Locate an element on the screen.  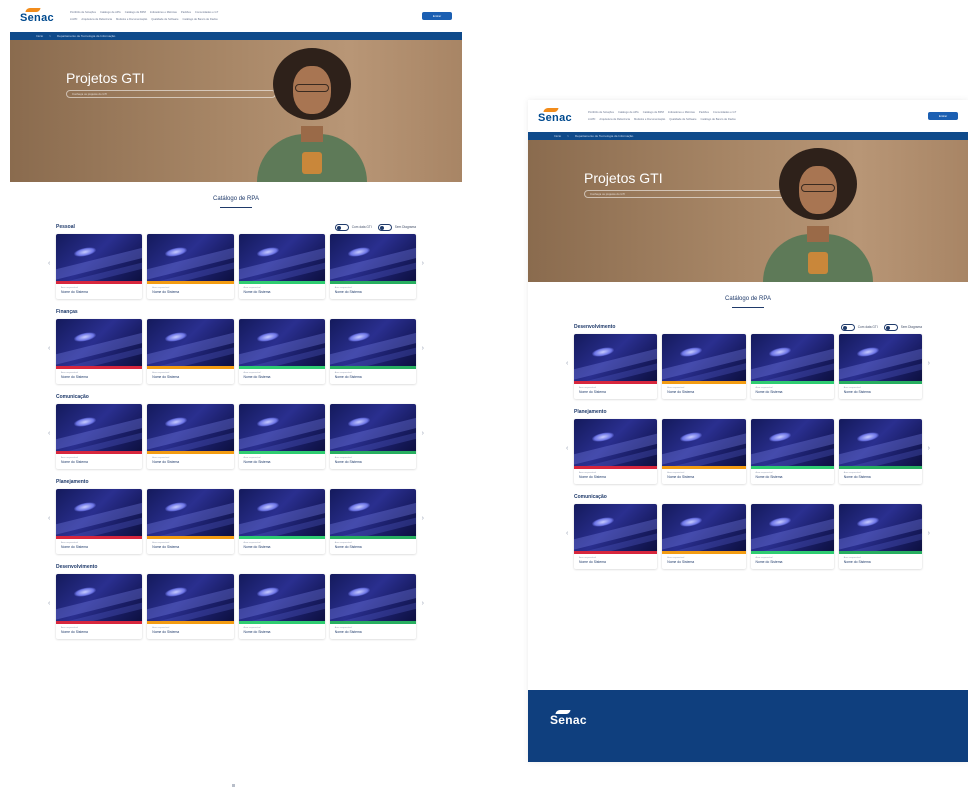
hero-banner: Projetos GTI Conheça os projetos do GTI is located at coordinates (236, 111).